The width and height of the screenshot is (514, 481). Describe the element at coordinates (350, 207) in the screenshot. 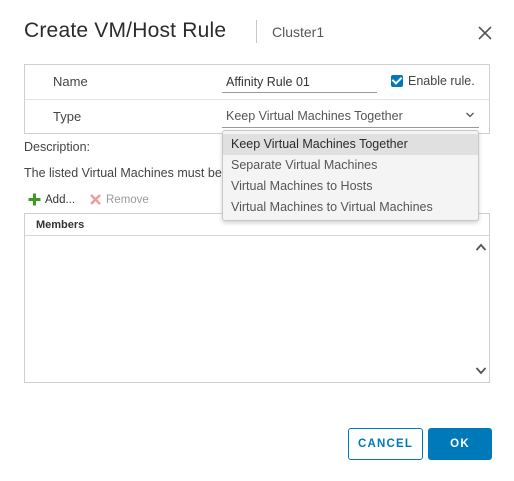

I see `dropdown-option-vms-to-vms: Virtual Machines to Virtual Machines` at that location.